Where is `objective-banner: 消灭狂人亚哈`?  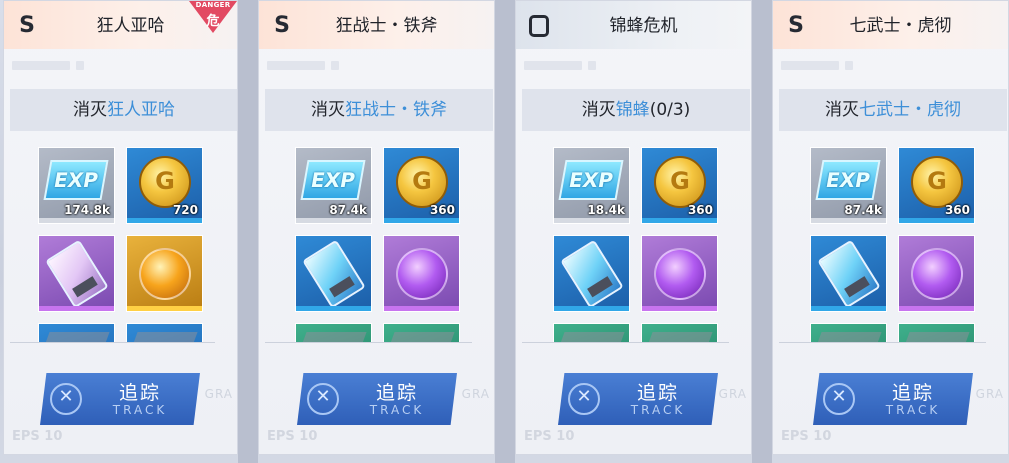 objective-banner: 消灭狂人亚哈 is located at coordinates (123, 110).